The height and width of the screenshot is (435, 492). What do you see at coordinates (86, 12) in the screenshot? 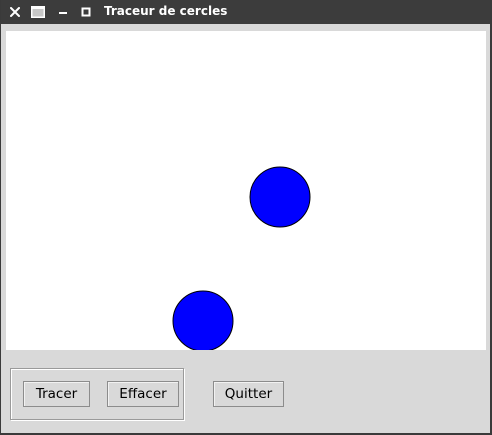
I see `maximize-icon` at bounding box center [86, 12].